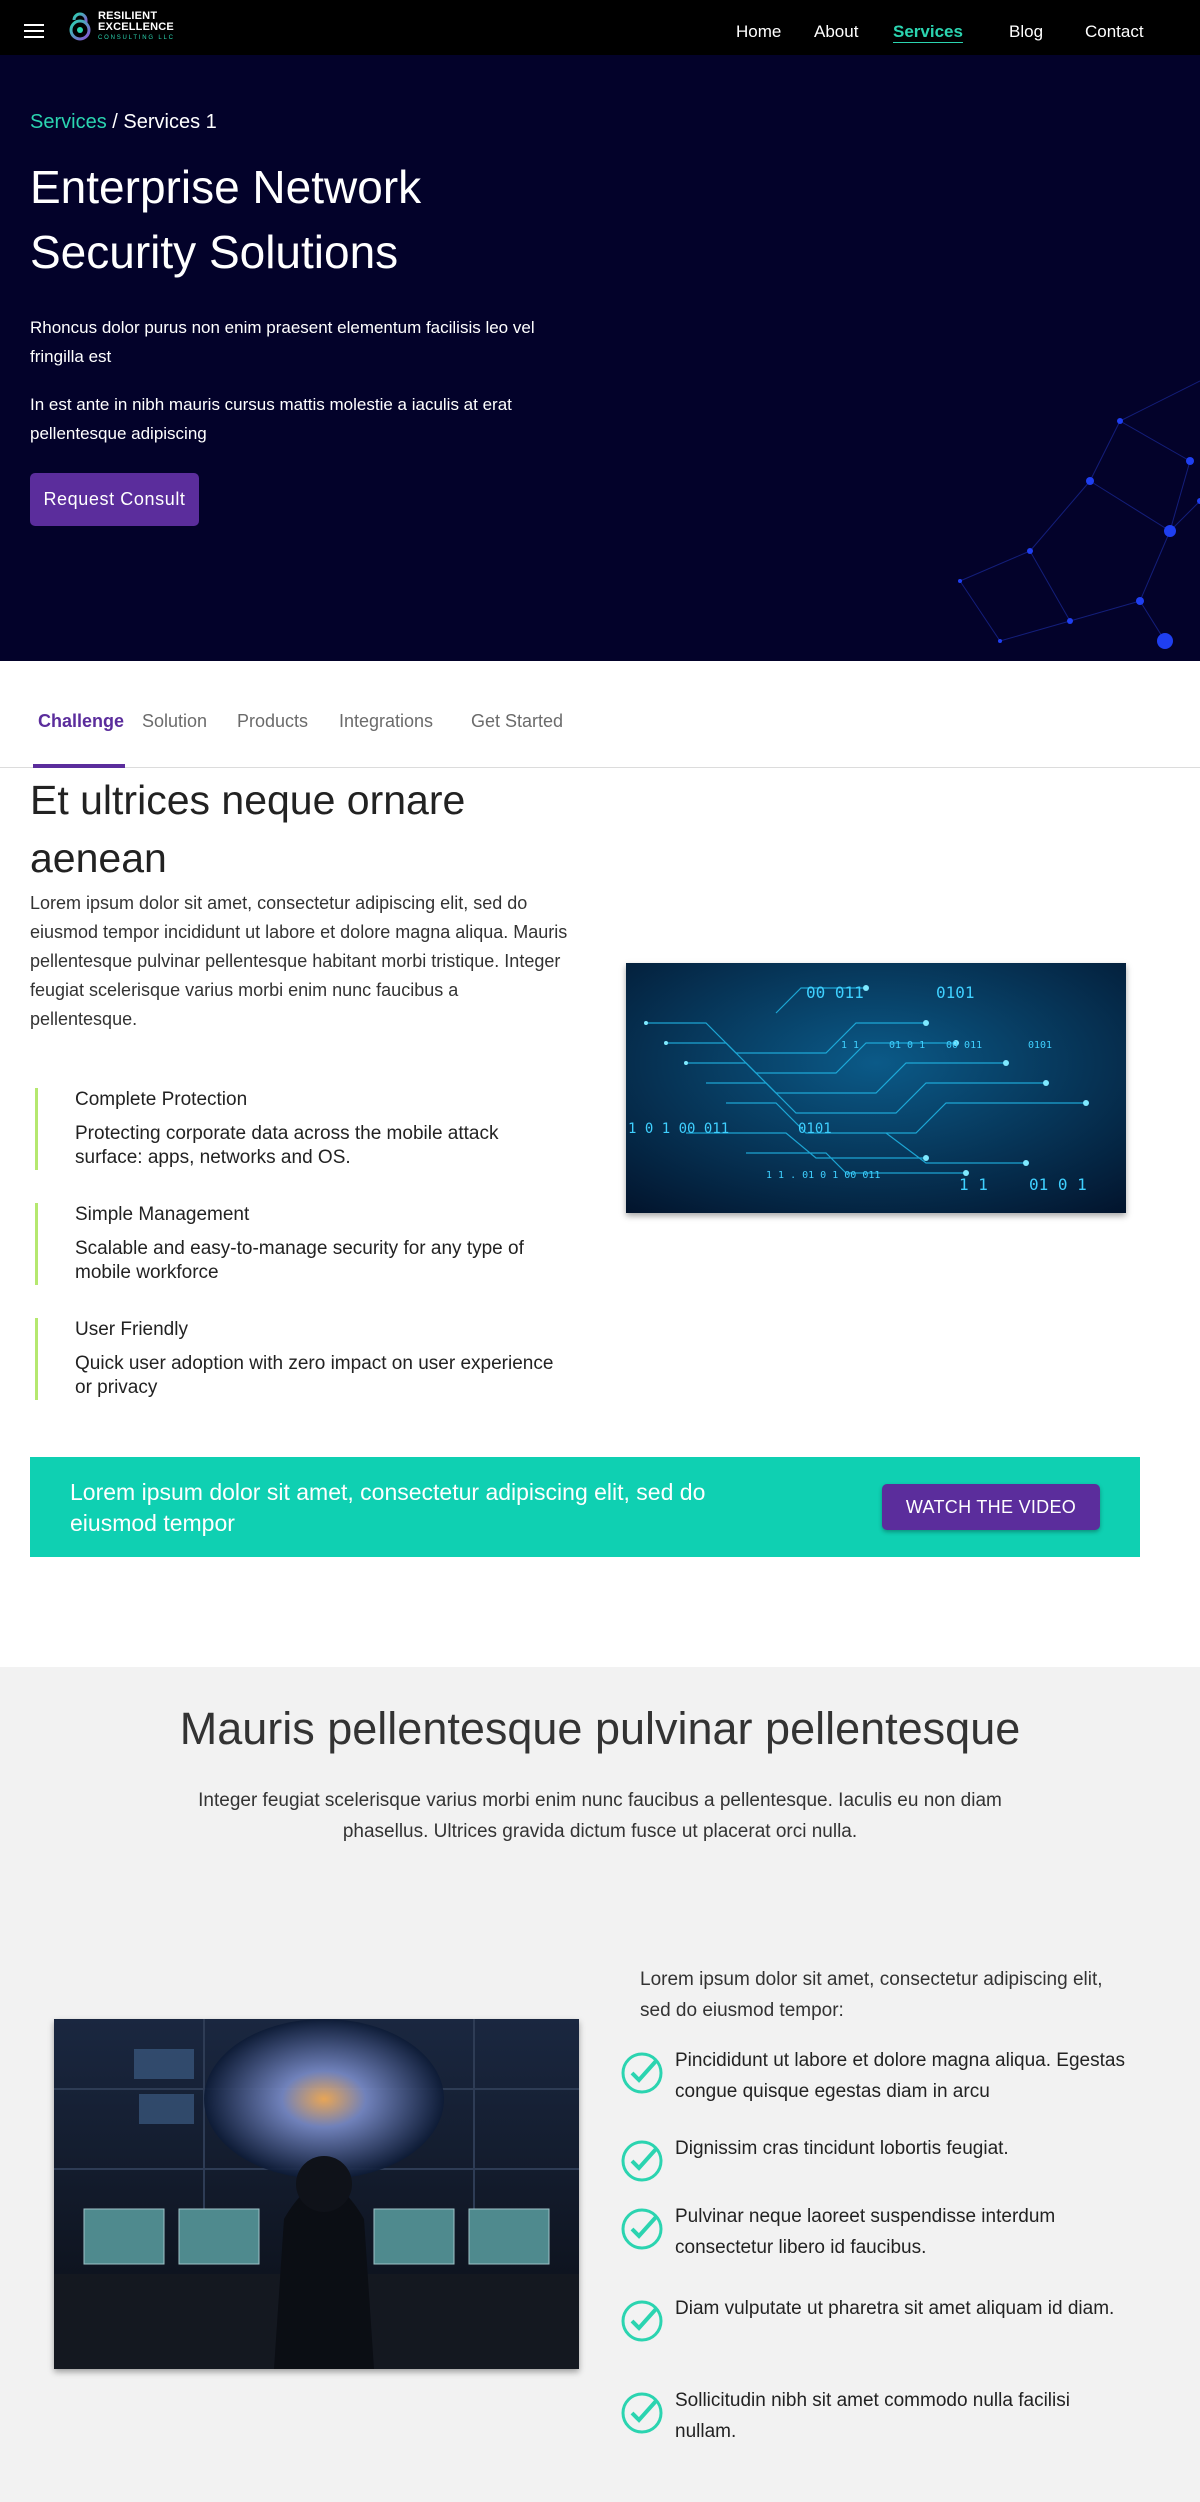 The height and width of the screenshot is (2502, 1200). I want to click on shield-lock-logo-icon, so click(80, 26).